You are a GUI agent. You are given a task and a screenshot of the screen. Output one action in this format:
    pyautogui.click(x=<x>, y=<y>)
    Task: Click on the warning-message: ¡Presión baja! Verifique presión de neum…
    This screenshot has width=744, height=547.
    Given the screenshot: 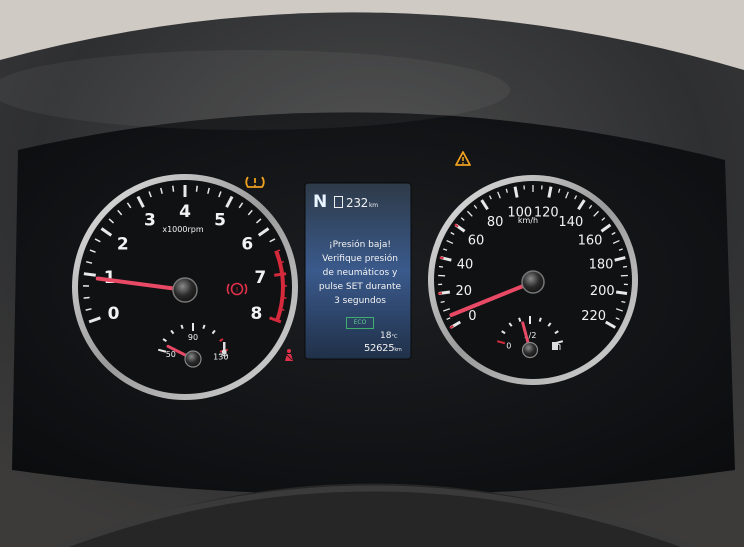 What is the action you would take?
    pyautogui.click(x=360, y=273)
    